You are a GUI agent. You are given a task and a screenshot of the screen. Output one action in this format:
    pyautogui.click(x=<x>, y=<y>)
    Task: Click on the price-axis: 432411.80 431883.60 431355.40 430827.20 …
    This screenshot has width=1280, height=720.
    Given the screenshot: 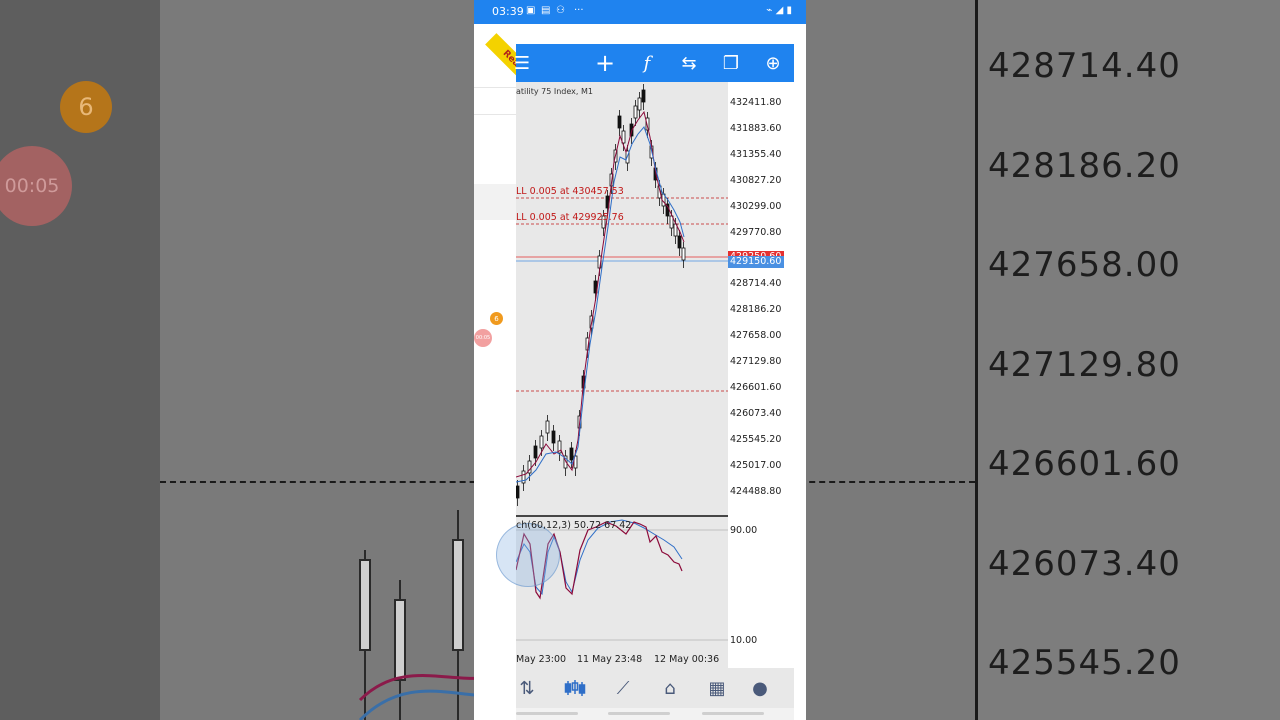 What is the action you would take?
    pyautogui.click(x=761, y=375)
    